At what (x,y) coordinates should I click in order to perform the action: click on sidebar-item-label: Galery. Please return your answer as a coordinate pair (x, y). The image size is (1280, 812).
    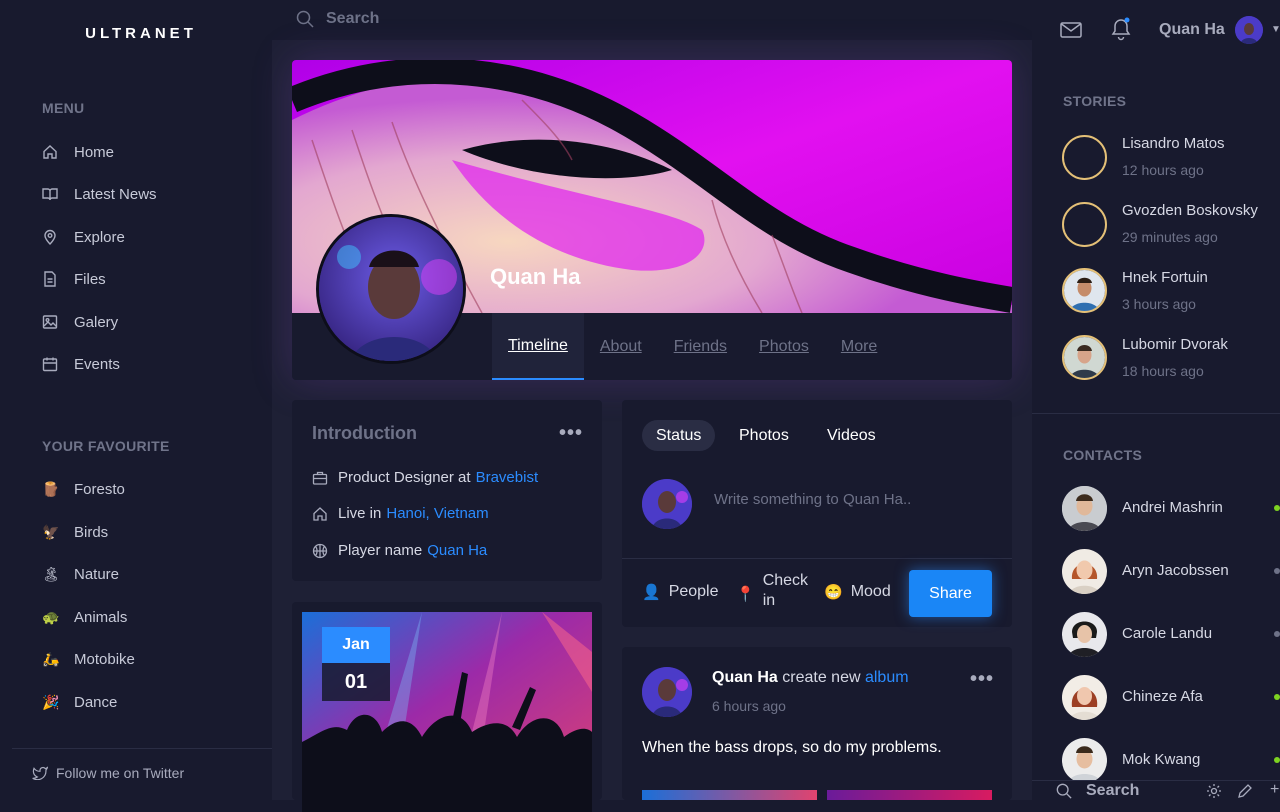
    Looking at the image, I should click on (96, 322).